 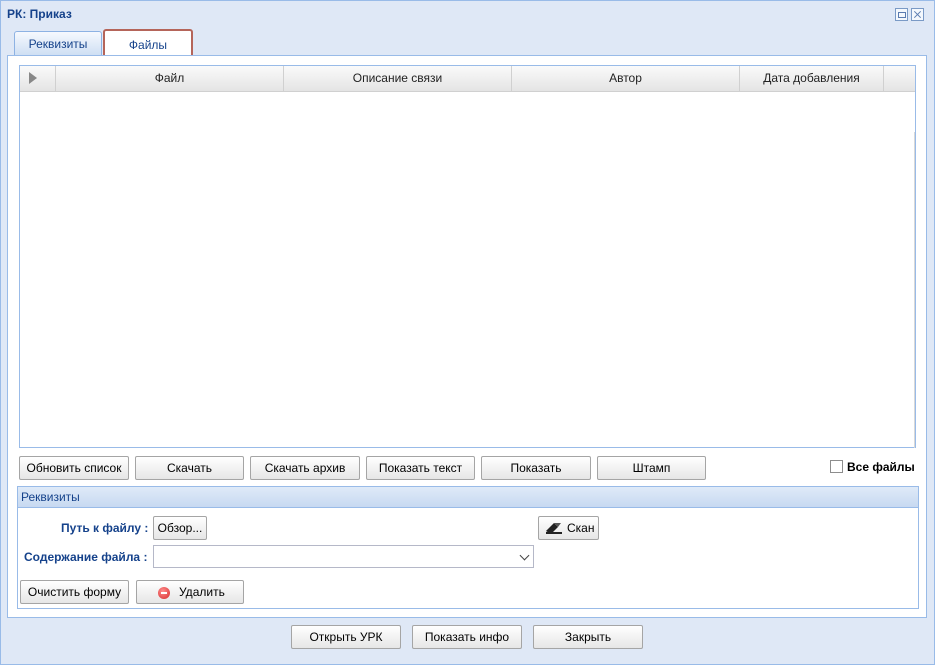 I want to click on scan-button: Скан, so click(x=568, y=528).